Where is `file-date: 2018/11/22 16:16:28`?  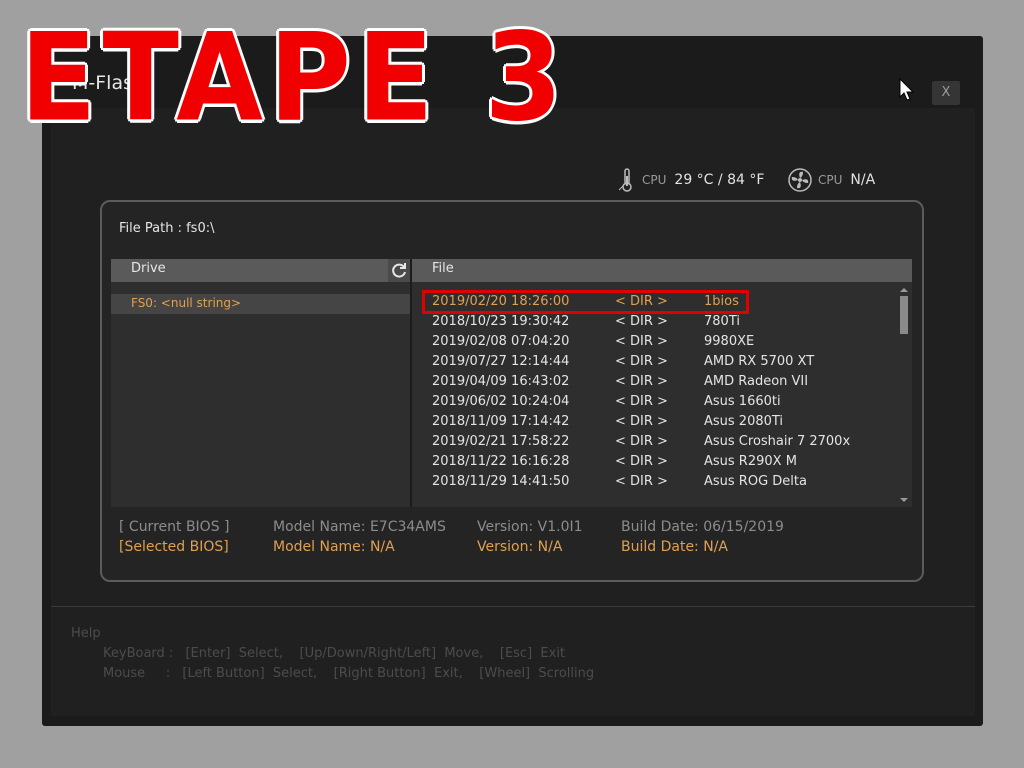
file-date: 2018/11/22 16:16:28 is located at coordinates (501, 461).